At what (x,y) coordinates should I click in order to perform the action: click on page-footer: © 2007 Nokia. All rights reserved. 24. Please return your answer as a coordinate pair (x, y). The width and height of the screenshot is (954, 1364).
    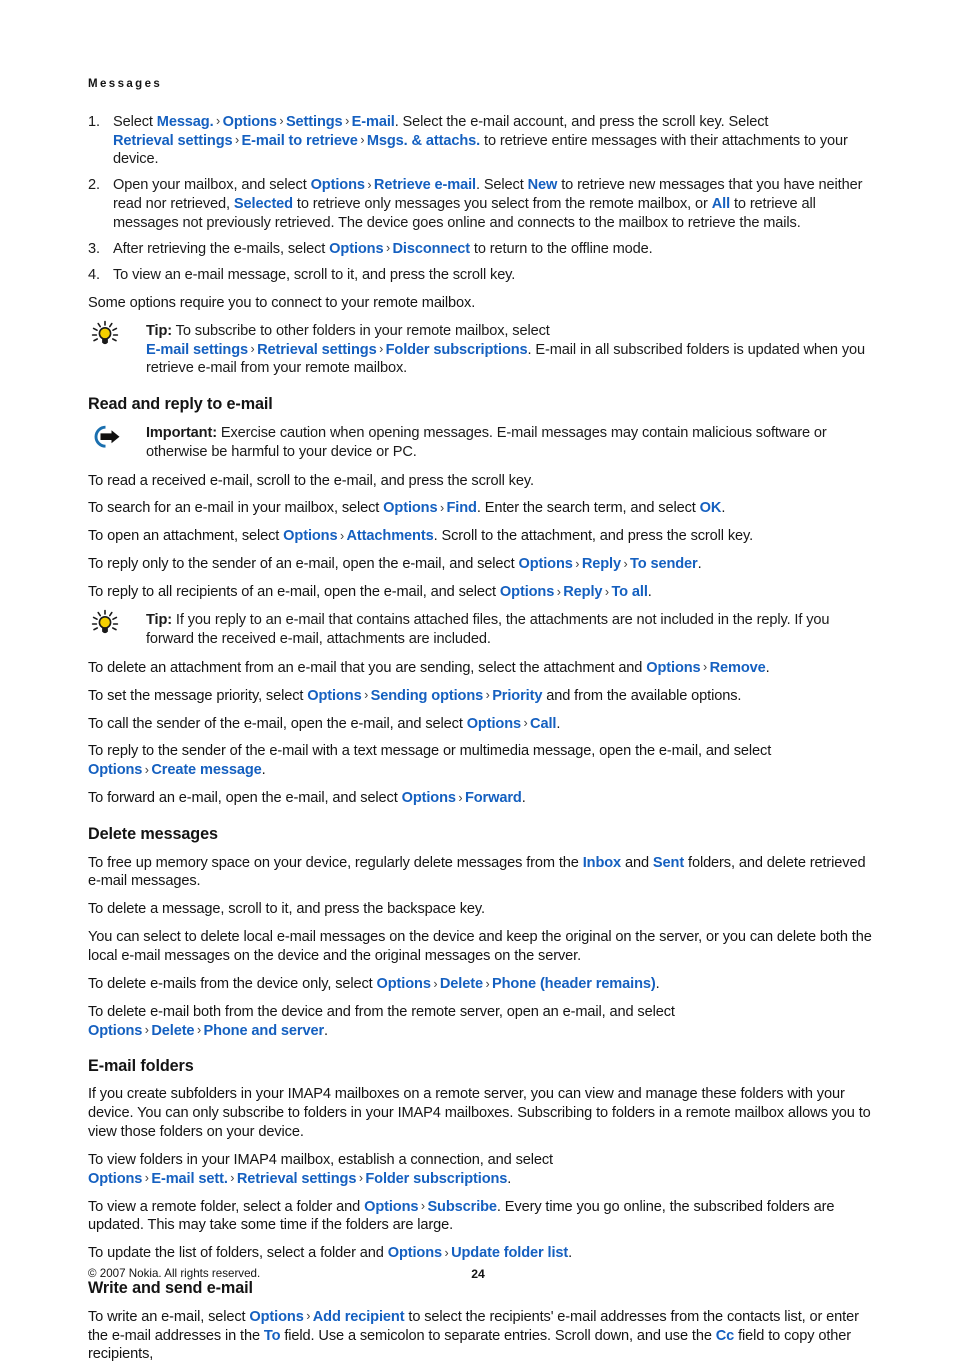
    Looking at the image, I should click on (484, 1275).